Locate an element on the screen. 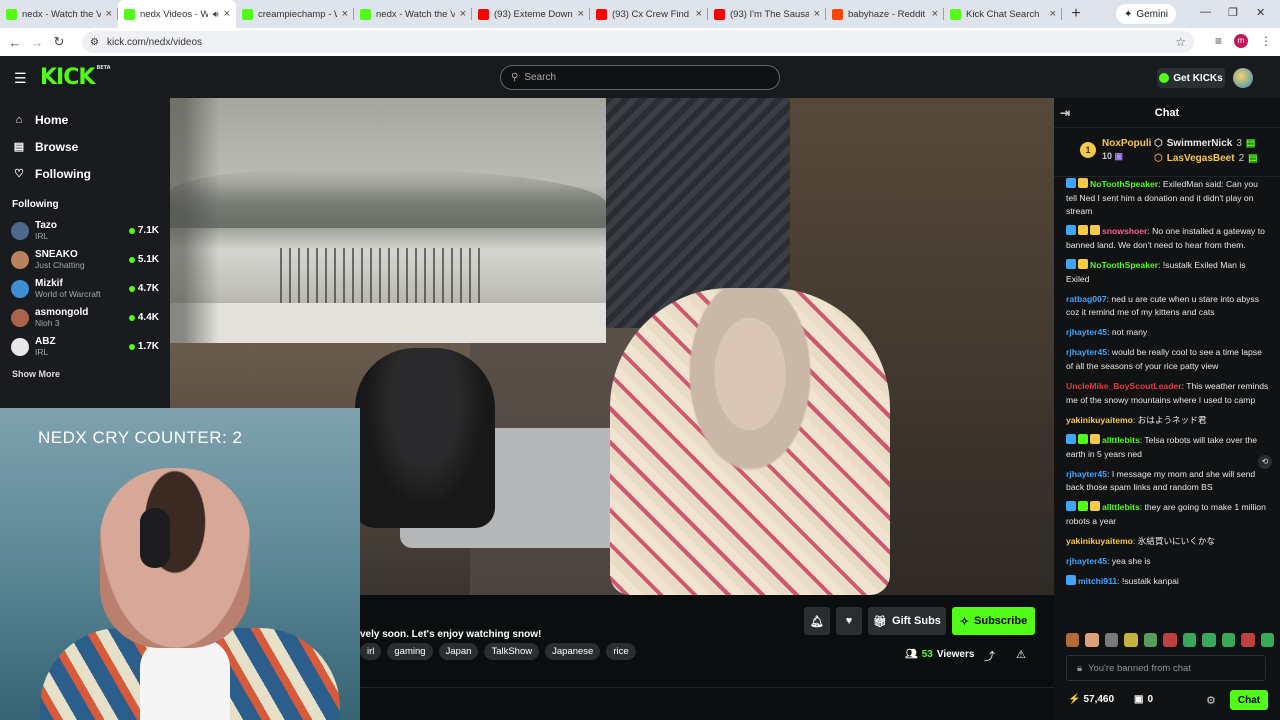  browser-menu-icon: ⋮ is located at coordinates (1266, 41).